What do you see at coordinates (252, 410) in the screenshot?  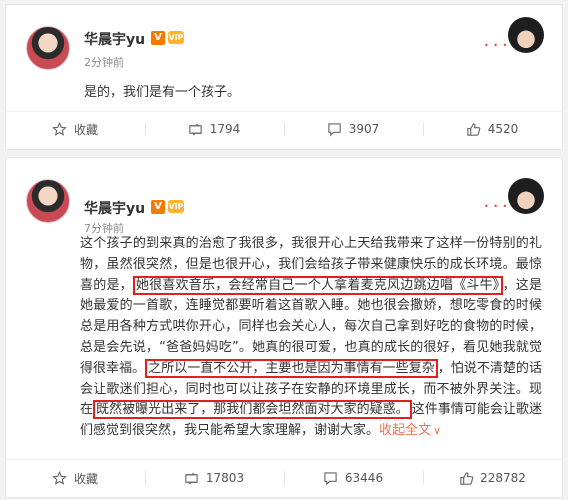 I see `highlighted-text: 既然被曝光出来了，那我们都会坦然面对大家的疑惑。` at bounding box center [252, 410].